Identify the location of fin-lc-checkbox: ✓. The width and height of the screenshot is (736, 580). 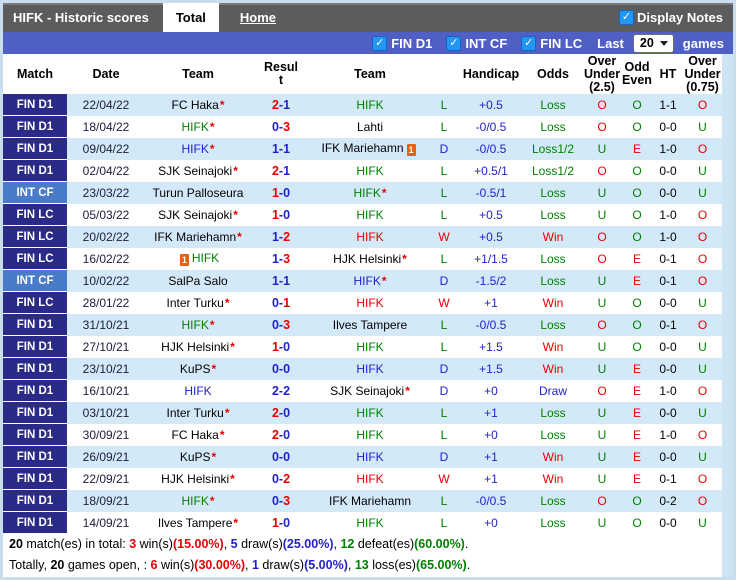
(529, 43).